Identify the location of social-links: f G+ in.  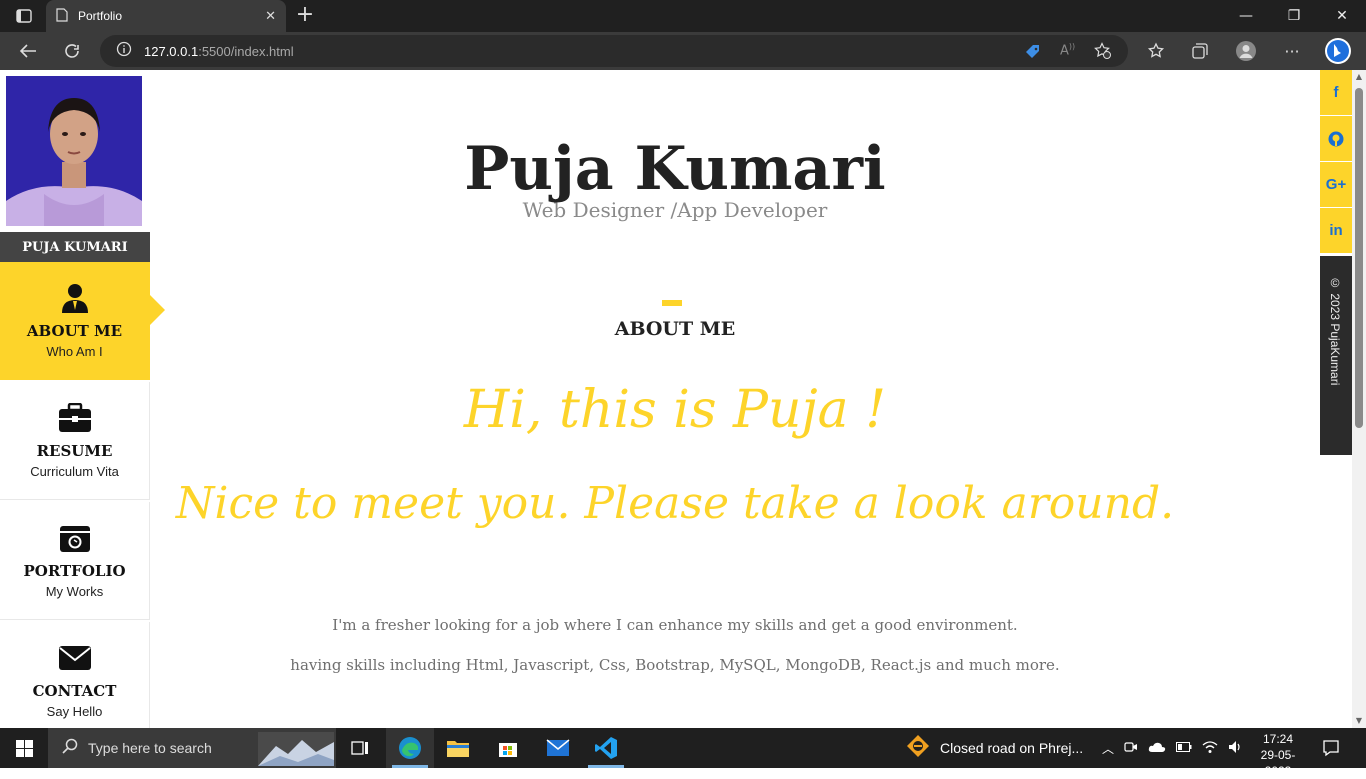
(1336, 162).